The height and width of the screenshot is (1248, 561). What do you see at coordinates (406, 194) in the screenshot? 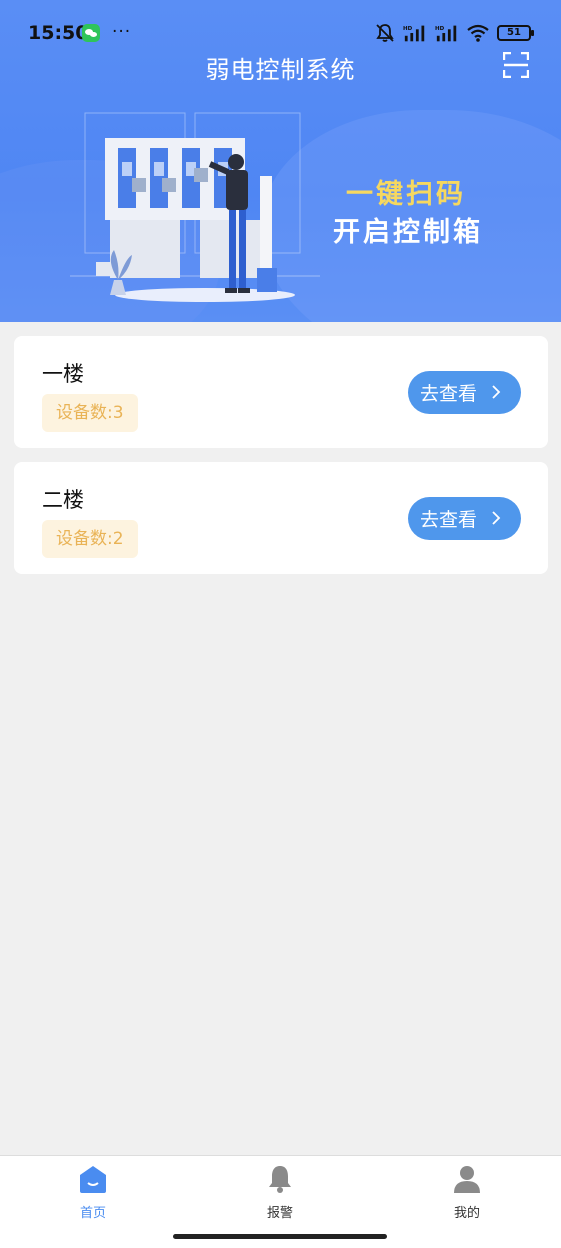
I see `banner-headline: 一键扫码` at bounding box center [406, 194].